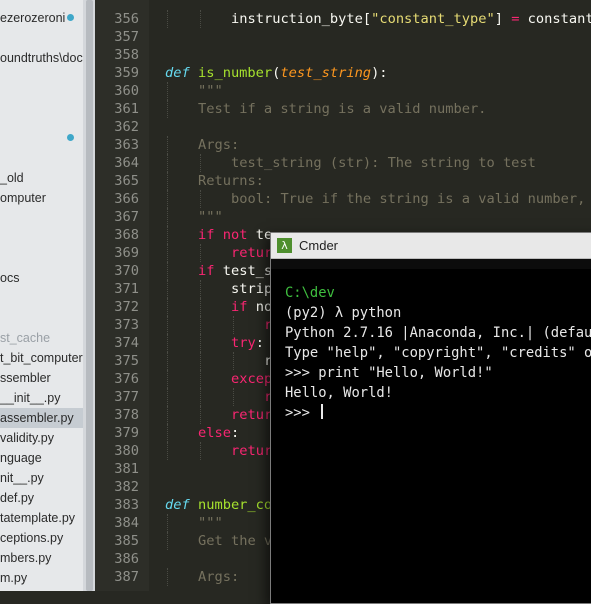 The image size is (591, 604). Describe the element at coordinates (41, 358) in the screenshot. I see `file-tree-item: t_bit_computer` at that location.